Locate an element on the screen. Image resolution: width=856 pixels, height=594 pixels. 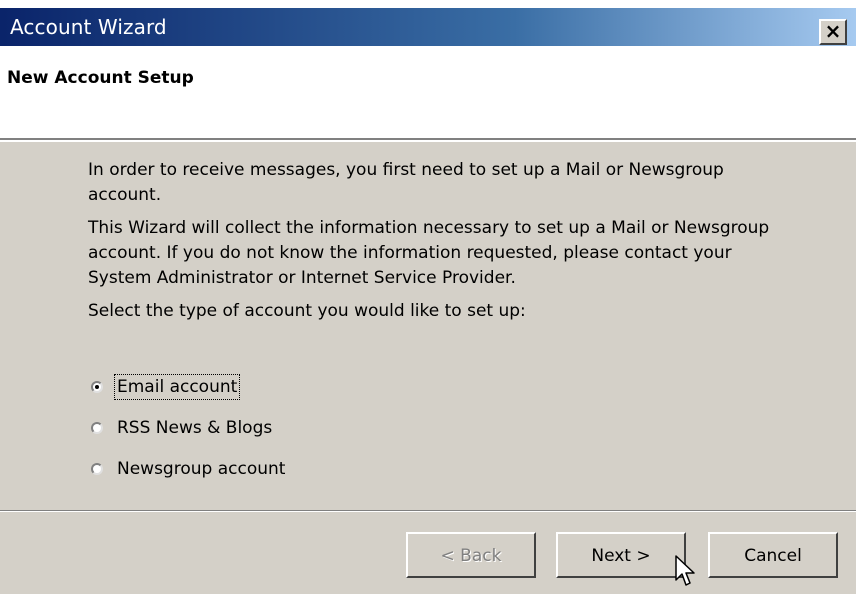
radio-label-newsgroup-account: Newsgroup account is located at coordinates (201, 469).